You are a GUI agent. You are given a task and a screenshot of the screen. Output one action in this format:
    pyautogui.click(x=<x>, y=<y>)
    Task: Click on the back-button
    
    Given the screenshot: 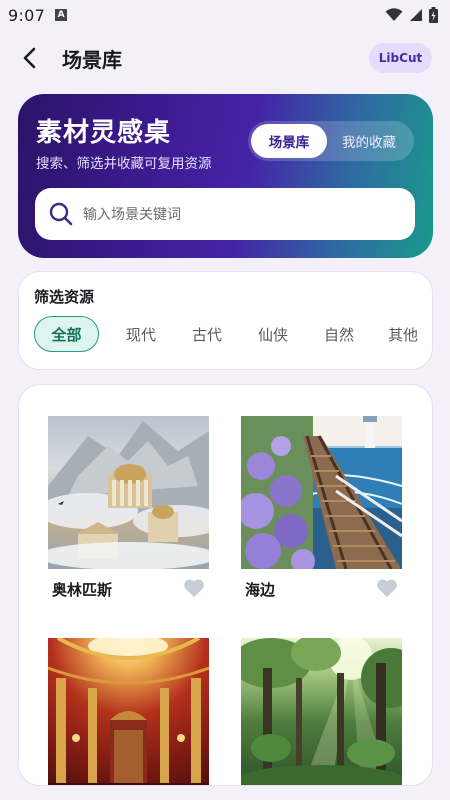 What is the action you would take?
    pyautogui.click(x=30, y=58)
    